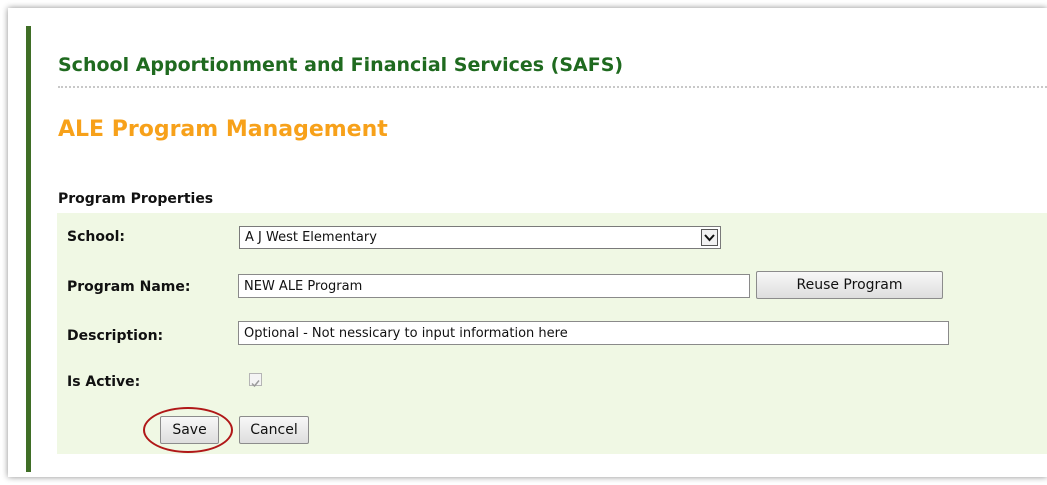 The image size is (1047, 485). Describe the element at coordinates (223, 129) in the screenshot. I see `page-title: ALE Program Management` at that location.